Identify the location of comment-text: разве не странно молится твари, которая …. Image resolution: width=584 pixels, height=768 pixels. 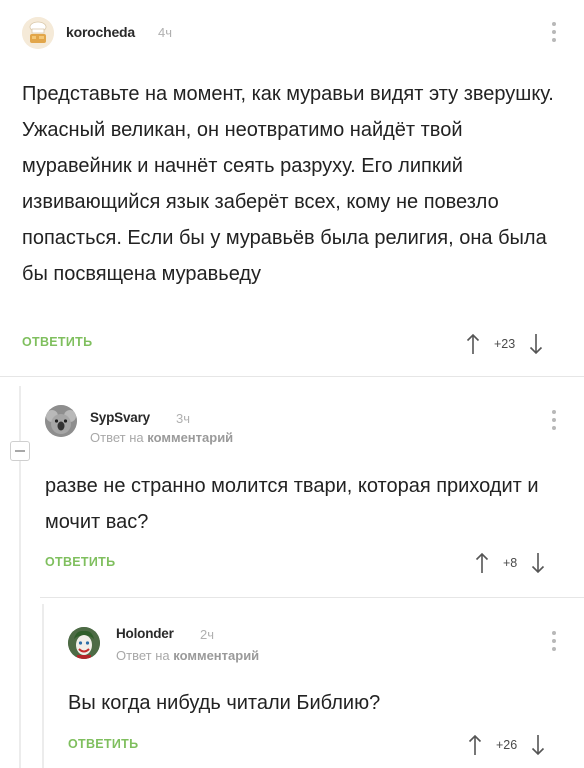
(292, 504).